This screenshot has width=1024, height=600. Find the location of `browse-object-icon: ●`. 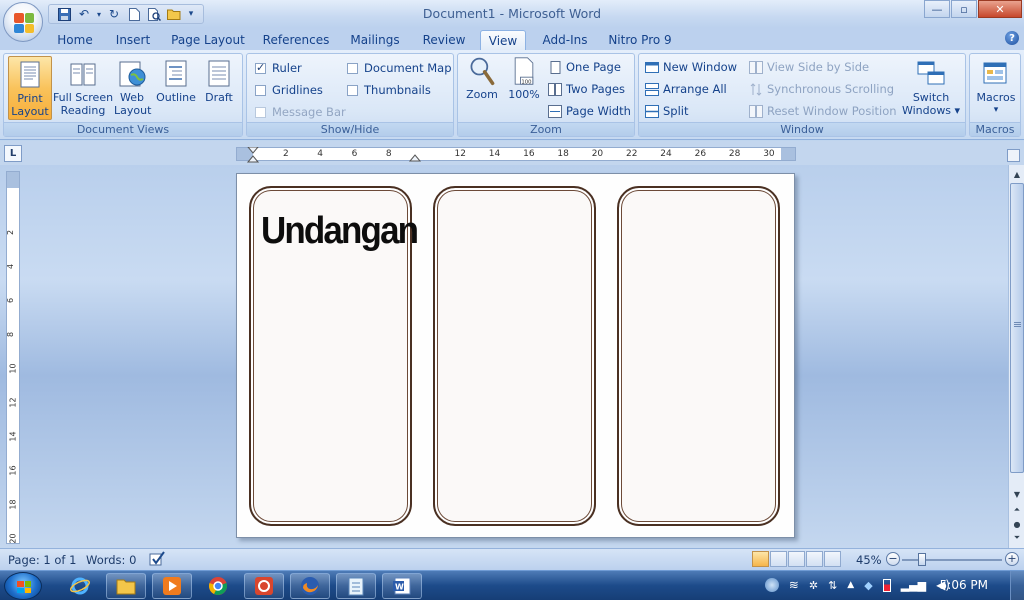

browse-object-icon: ● is located at coordinates (1017, 524).